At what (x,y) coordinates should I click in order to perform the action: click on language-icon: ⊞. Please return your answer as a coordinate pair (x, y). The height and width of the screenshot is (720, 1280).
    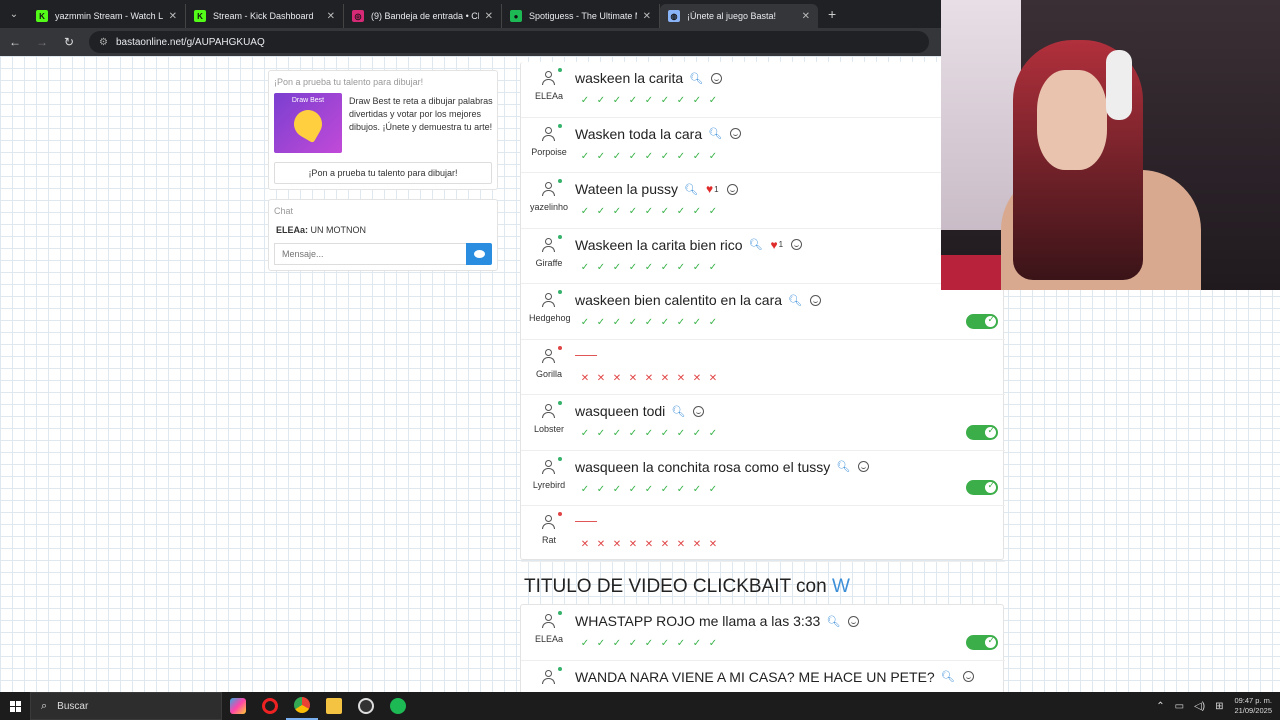
    Looking at the image, I should click on (1219, 706).